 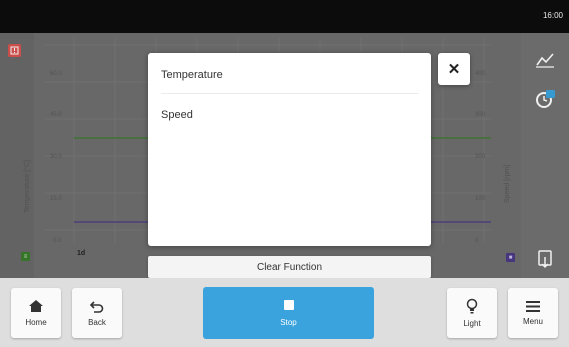 What do you see at coordinates (290, 75) in the screenshot?
I see `option-temperature: Temperature` at bounding box center [290, 75].